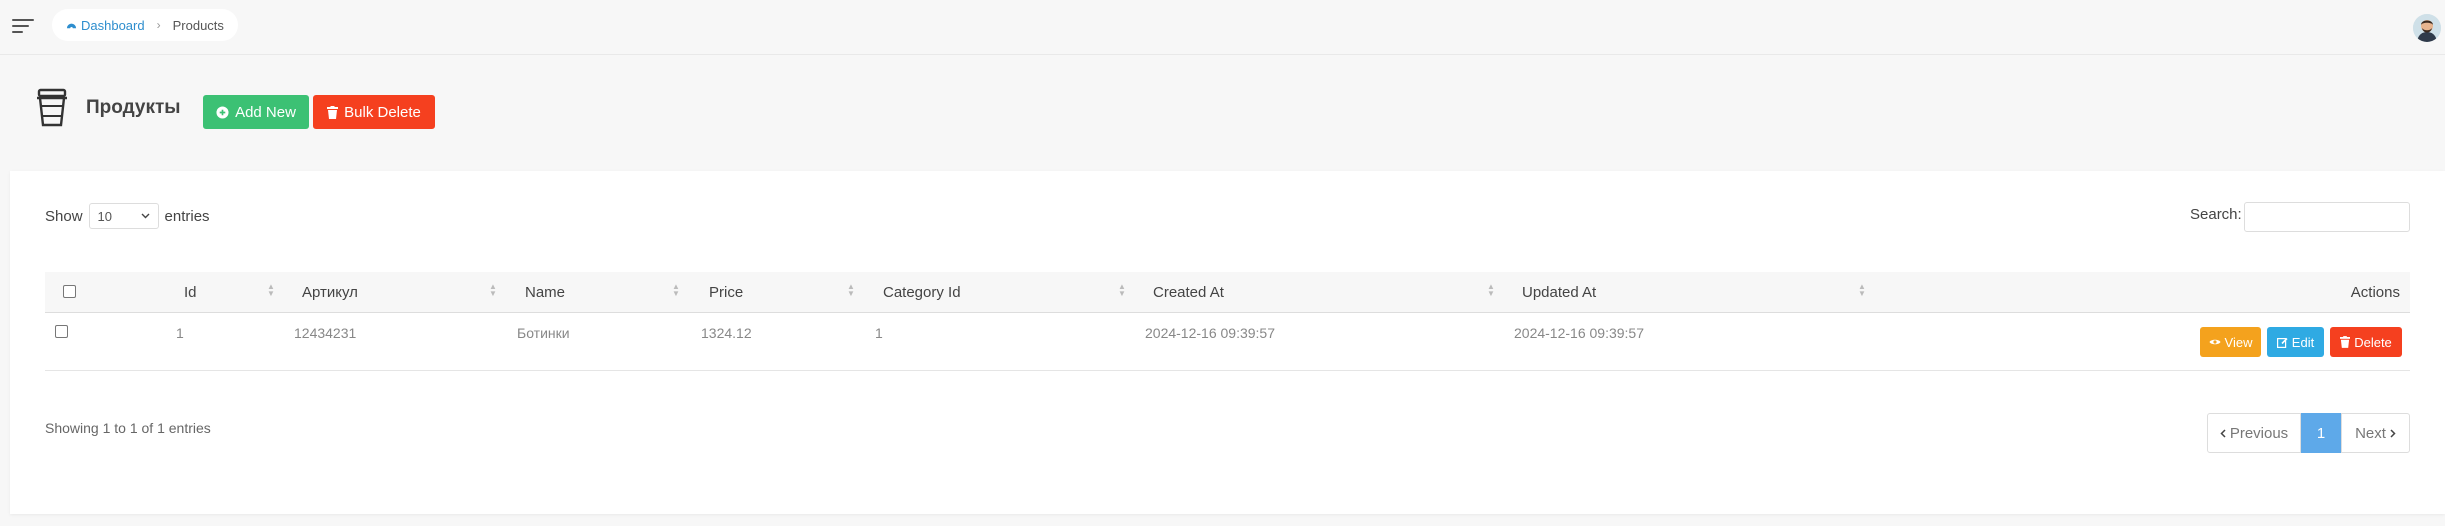 The width and height of the screenshot is (2445, 526). Describe the element at coordinates (104, 216) in the screenshot. I see `page-length-value: 10` at that location.